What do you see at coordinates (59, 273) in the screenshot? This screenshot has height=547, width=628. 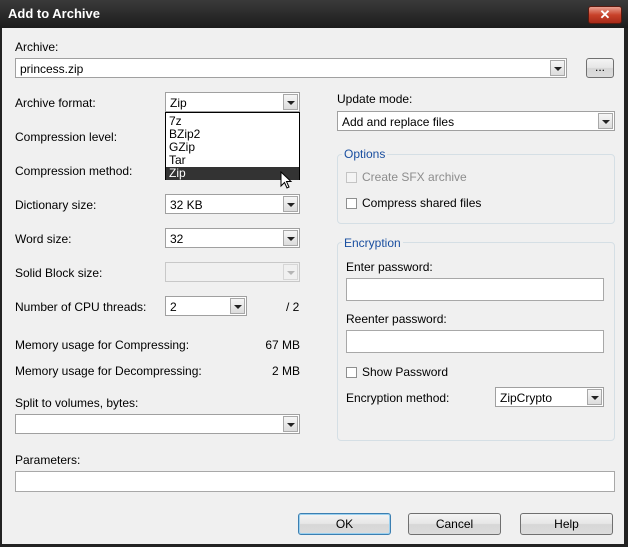 I see `solid-block-size-label: Solid Block size:` at bounding box center [59, 273].